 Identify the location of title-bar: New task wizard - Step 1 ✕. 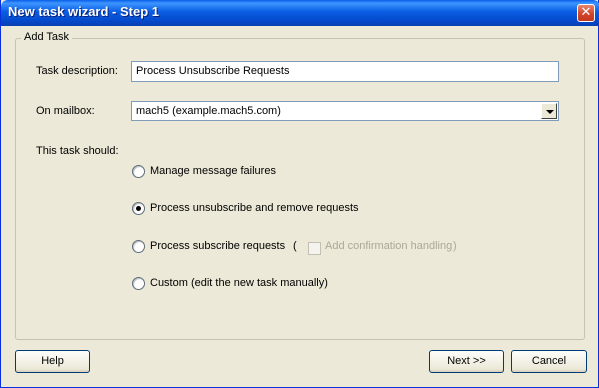
(300, 13).